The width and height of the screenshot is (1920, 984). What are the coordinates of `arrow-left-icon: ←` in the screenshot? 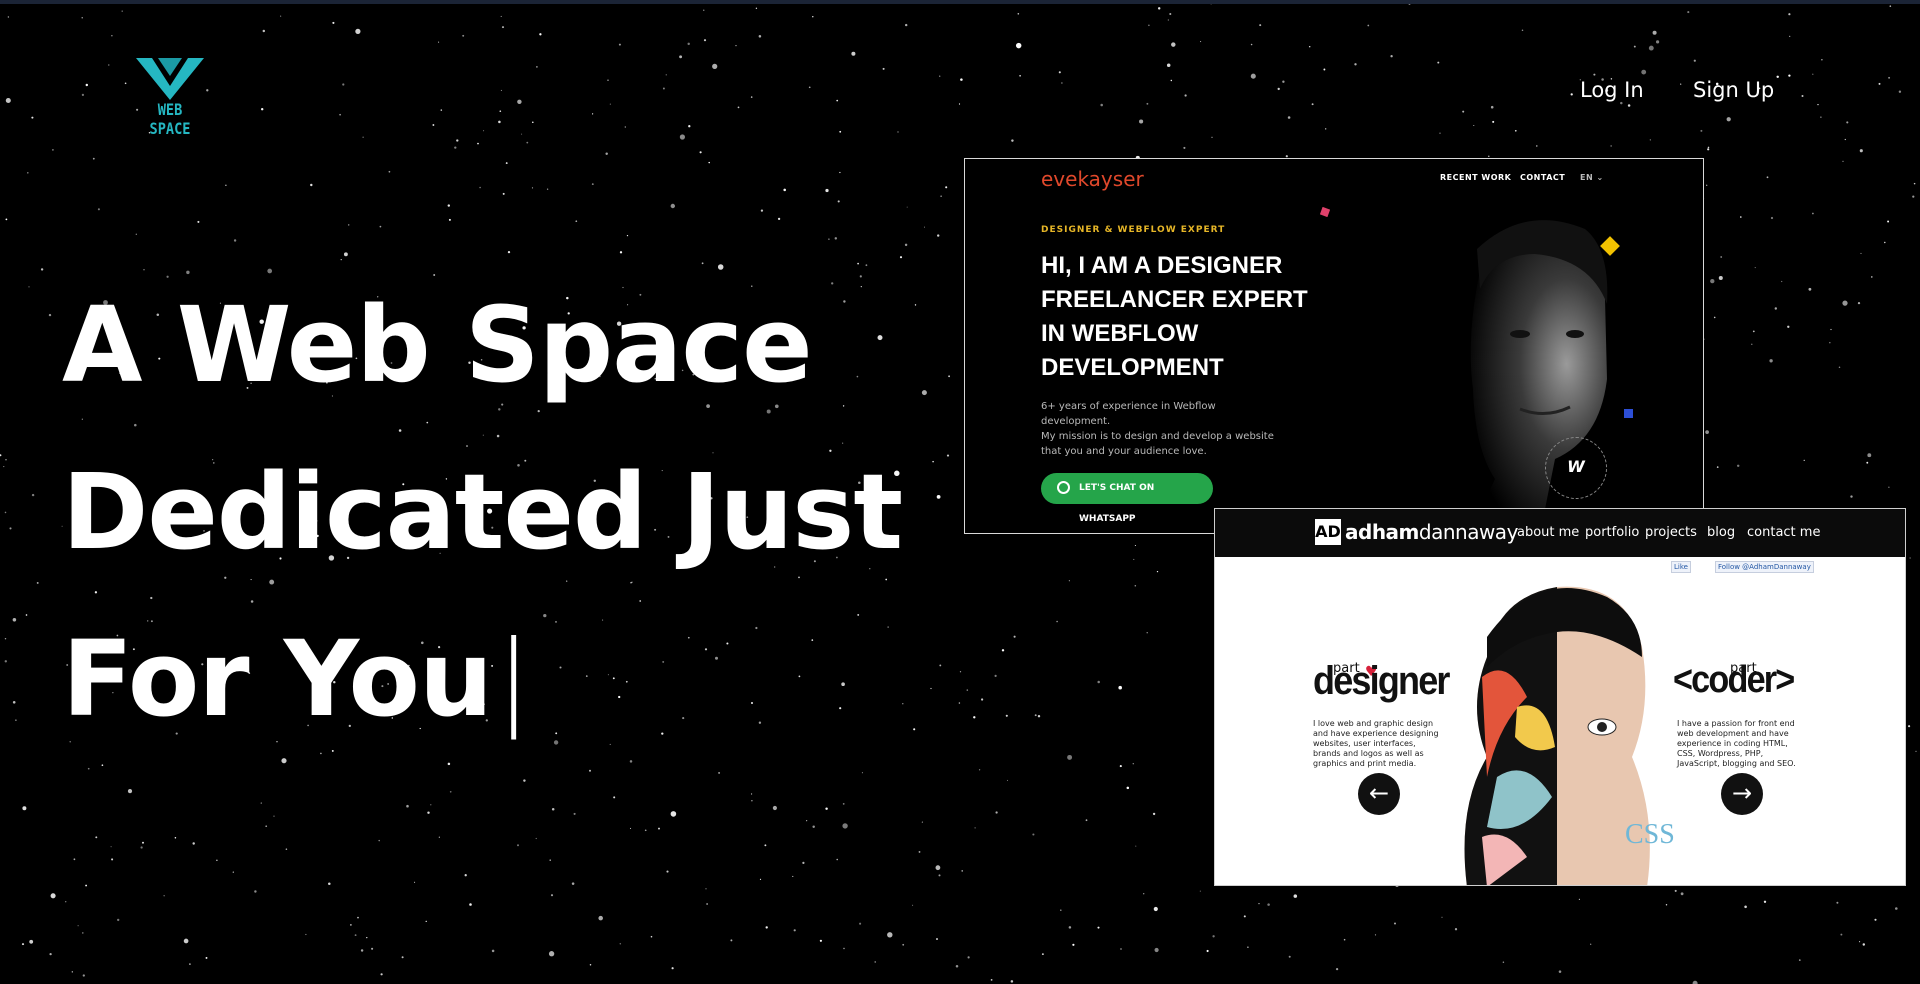 It's located at (1379, 794).